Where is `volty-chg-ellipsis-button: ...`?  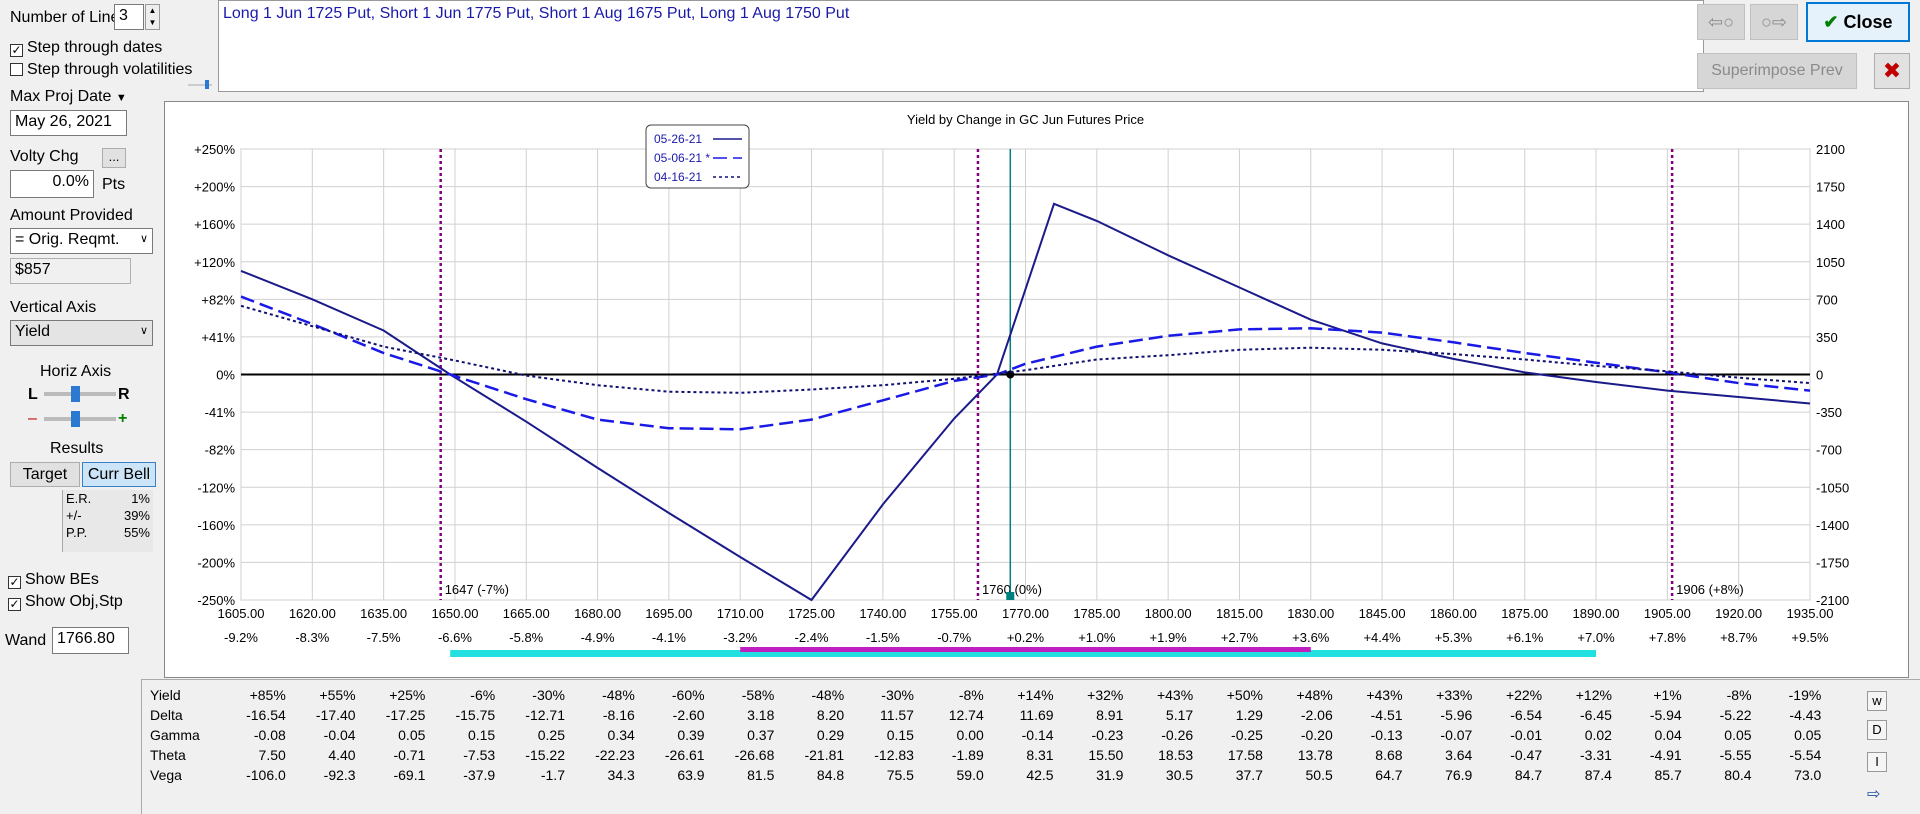 volty-chg-ellipsis-button: ... is located at coordinates (114, 158).